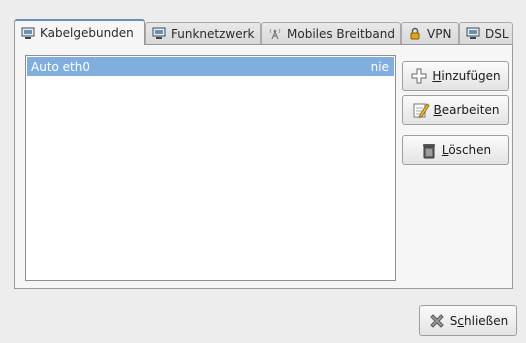 The image size is (526, 343). What do you see at coordinates (159, 33) in the screenshot?
I see `network-wireless-icon` at bounding box center [159, 33].